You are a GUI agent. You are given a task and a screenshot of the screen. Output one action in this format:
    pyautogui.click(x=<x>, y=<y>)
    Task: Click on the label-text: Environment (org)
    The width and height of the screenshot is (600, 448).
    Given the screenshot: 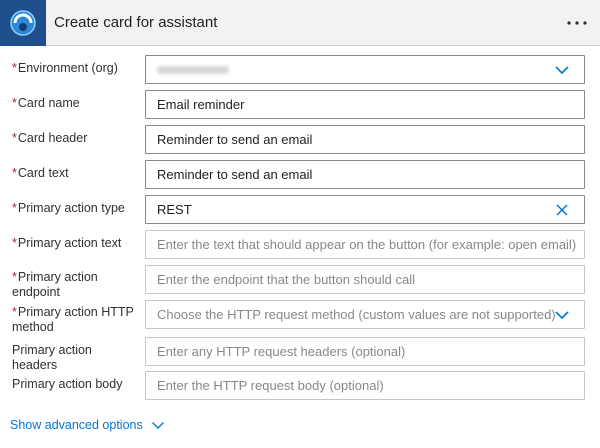 What is the action you would take?
    pyautogui.click(x=67, y=68)
    